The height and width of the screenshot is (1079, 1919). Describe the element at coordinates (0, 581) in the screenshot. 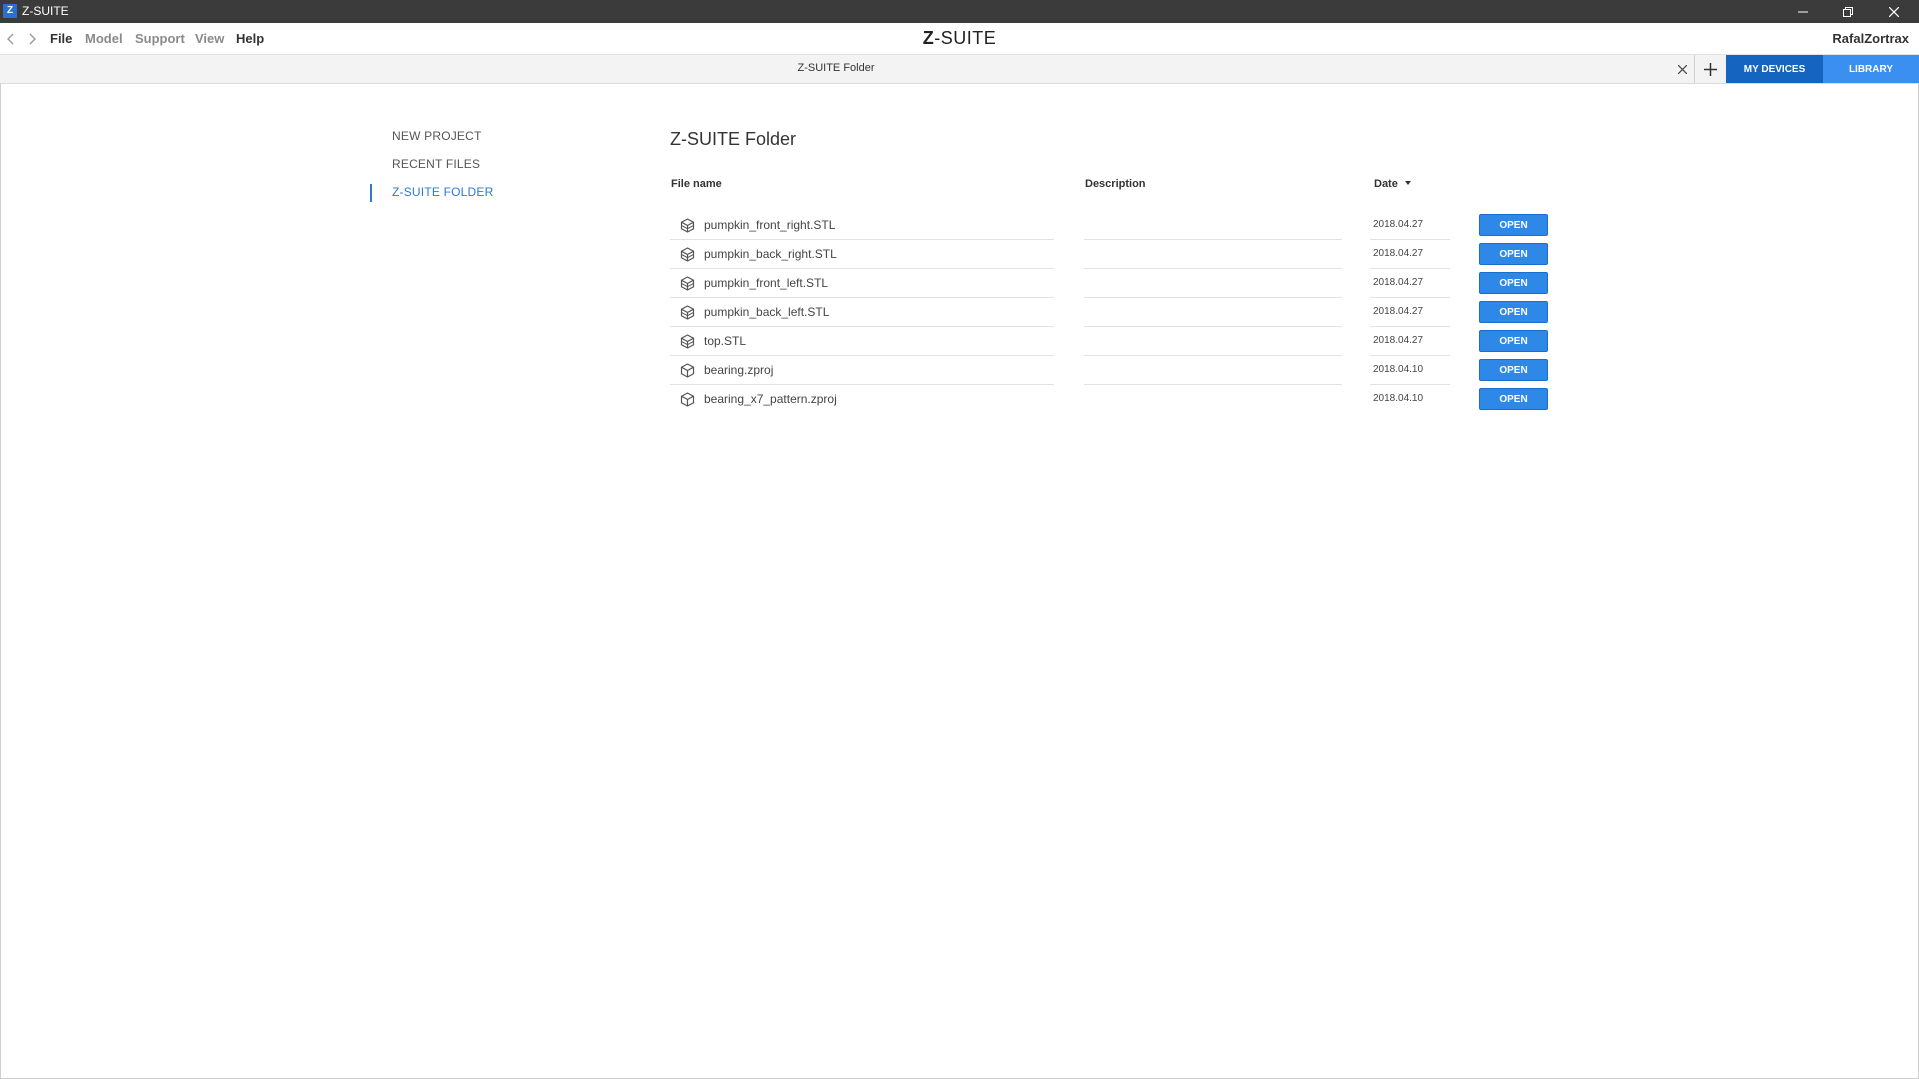

I see `window-border-left` at that location.